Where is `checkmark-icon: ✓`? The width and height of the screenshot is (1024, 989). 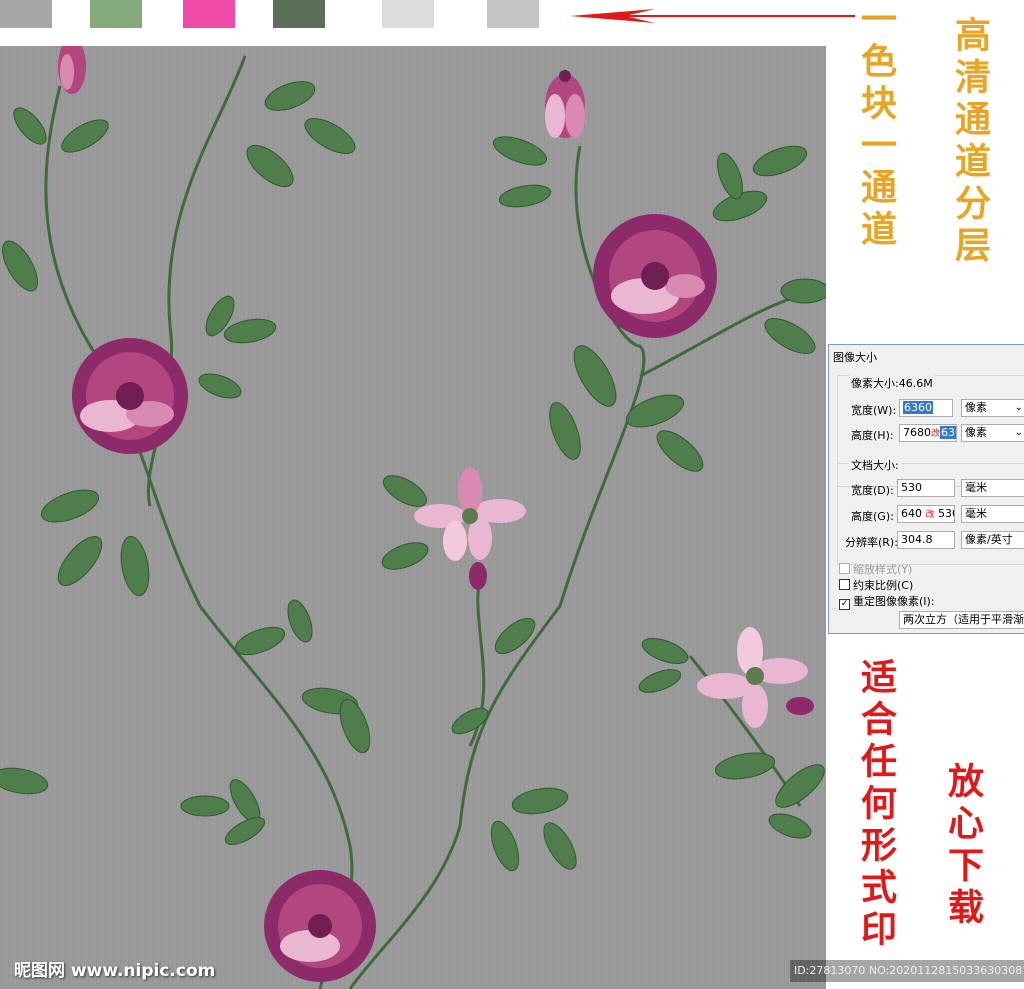 checkmark-icon: ✓ is located at coordinates (844, 604).